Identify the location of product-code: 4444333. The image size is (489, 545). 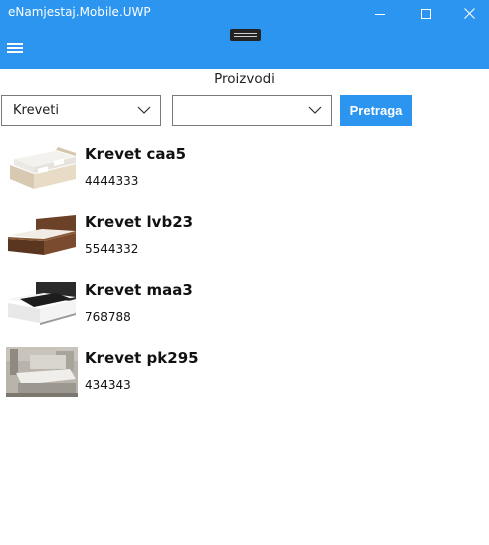
(112, 181).